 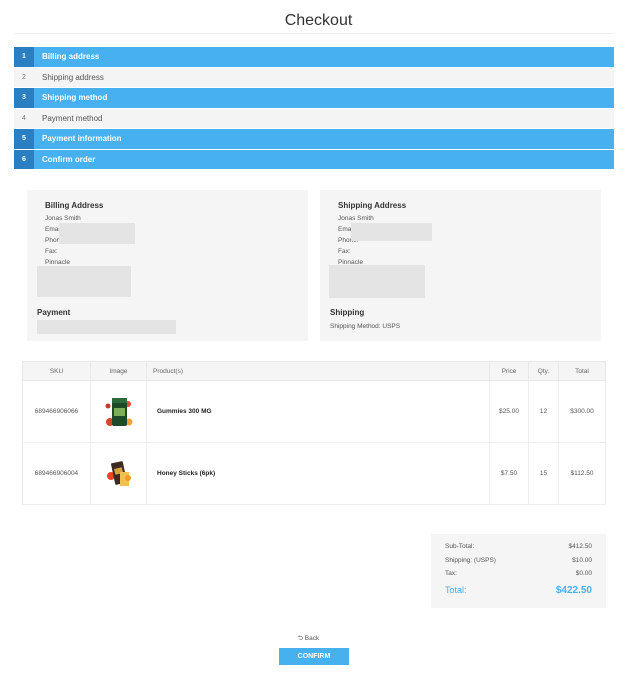 I want to click on page-title: Checkout, so click(x=318, y=20).